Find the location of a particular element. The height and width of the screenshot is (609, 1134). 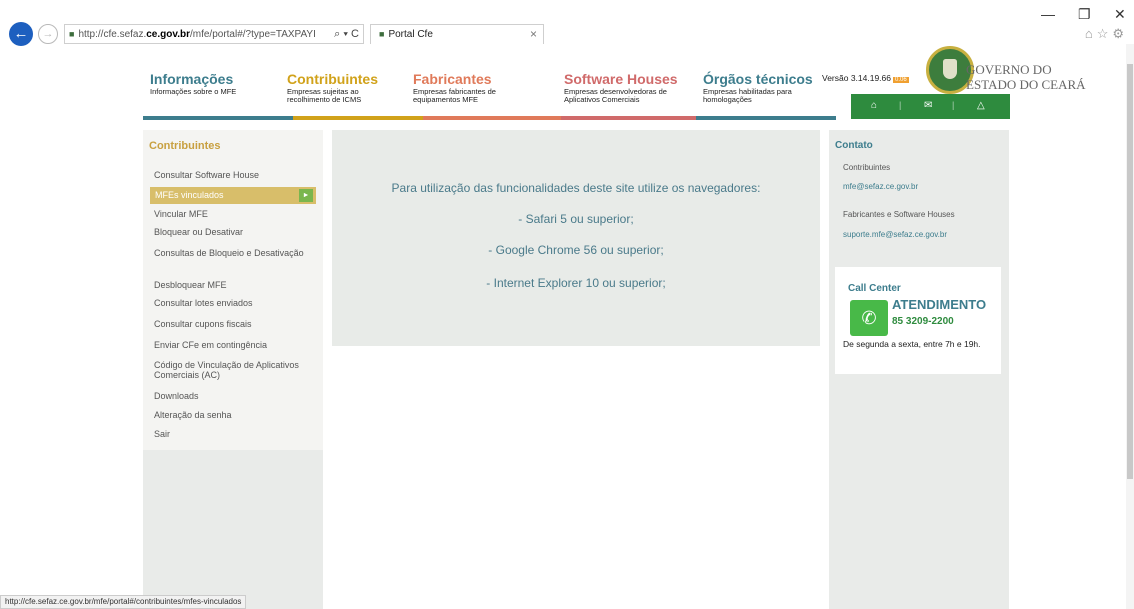

version-text: Versão 3.14.19.66 is located at coordinates (857, 78).